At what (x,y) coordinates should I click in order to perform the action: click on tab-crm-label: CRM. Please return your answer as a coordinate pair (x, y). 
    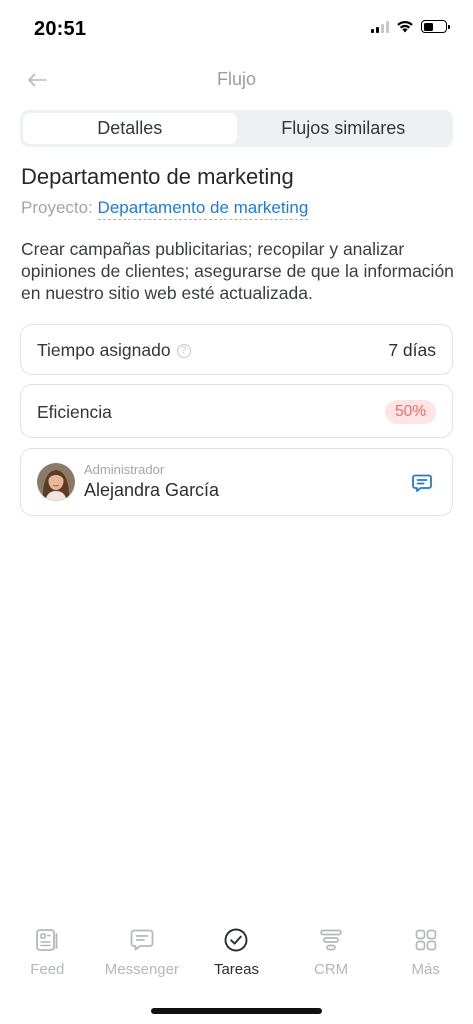
    Looking at the image, I should click on (331, 969).